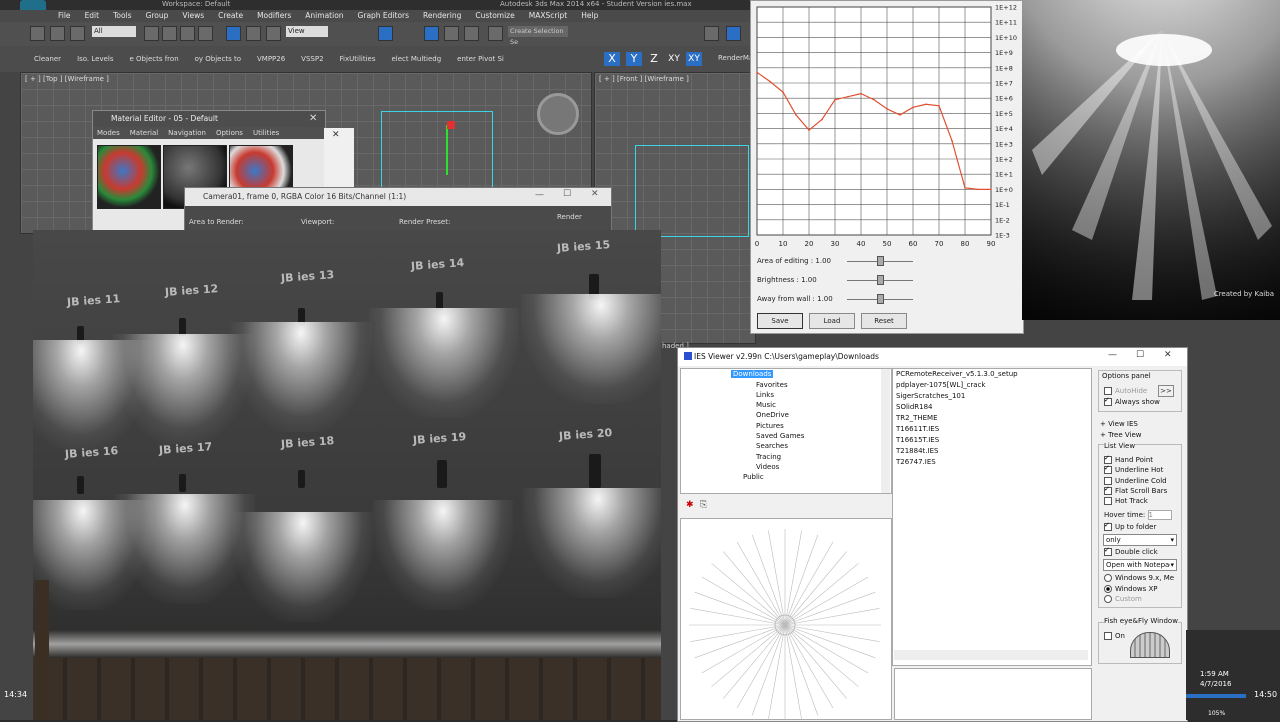 This screenshot has height=722, width=1280. I want to click on menu-edit: Edit, so click(92, 16).